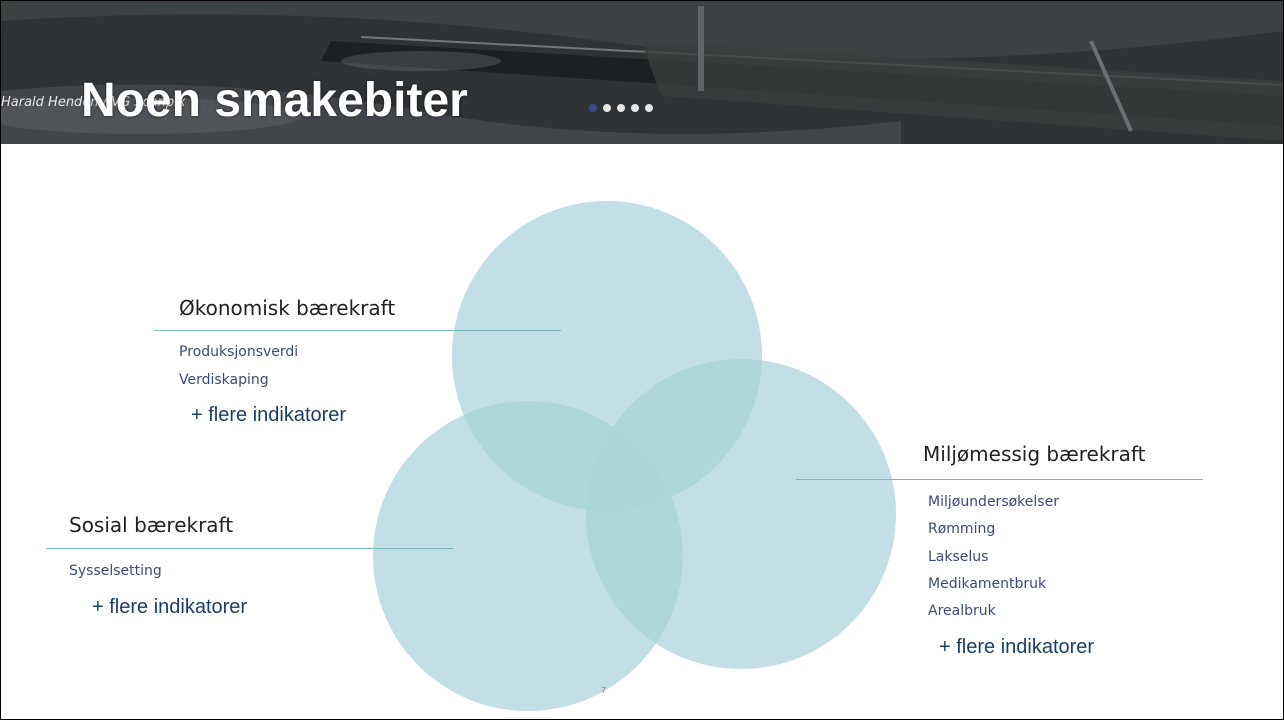 The width and height of the screenshot is (1284, 720). Describe the element at coordinates (249, 548) in the screenshot. I see `social-divider` at that location.